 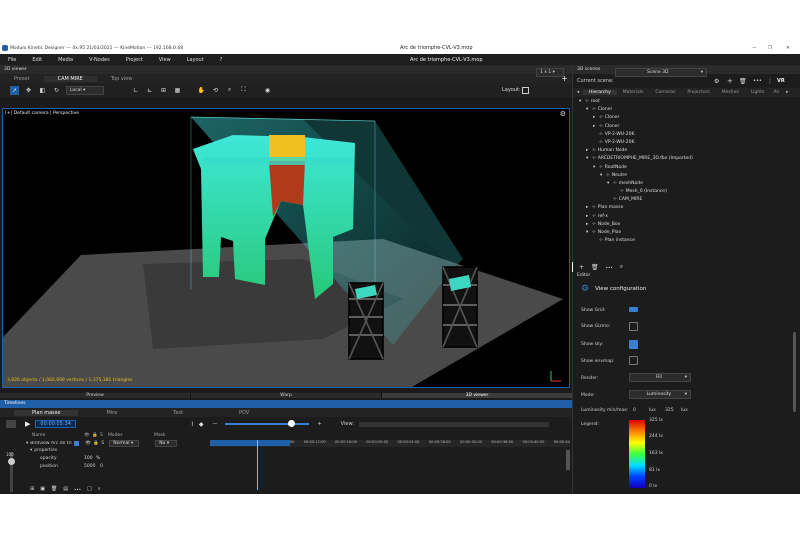 What do you see at coordinates (730, 81) in the screenshot?
I see `add-scene-icon: +` at bounding box center [730, 81].